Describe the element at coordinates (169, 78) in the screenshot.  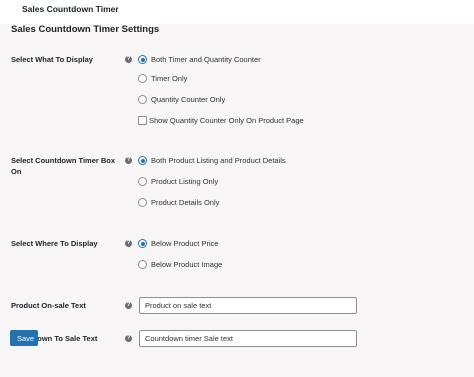
I see `option-label: Timer Only` at that location.